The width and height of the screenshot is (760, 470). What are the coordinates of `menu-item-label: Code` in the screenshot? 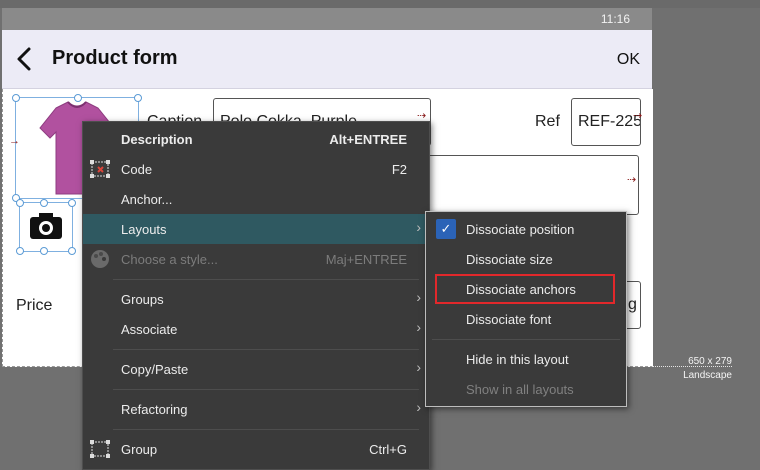 It's located at (137, 169).